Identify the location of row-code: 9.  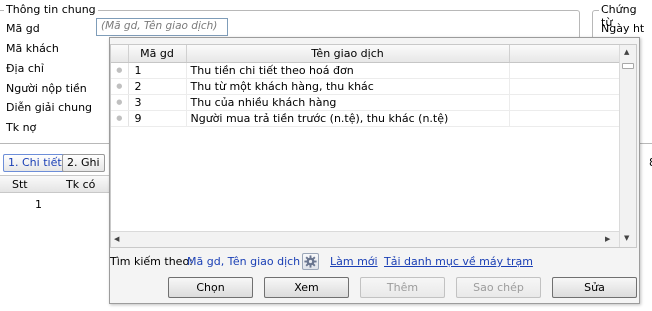
(157, 118).